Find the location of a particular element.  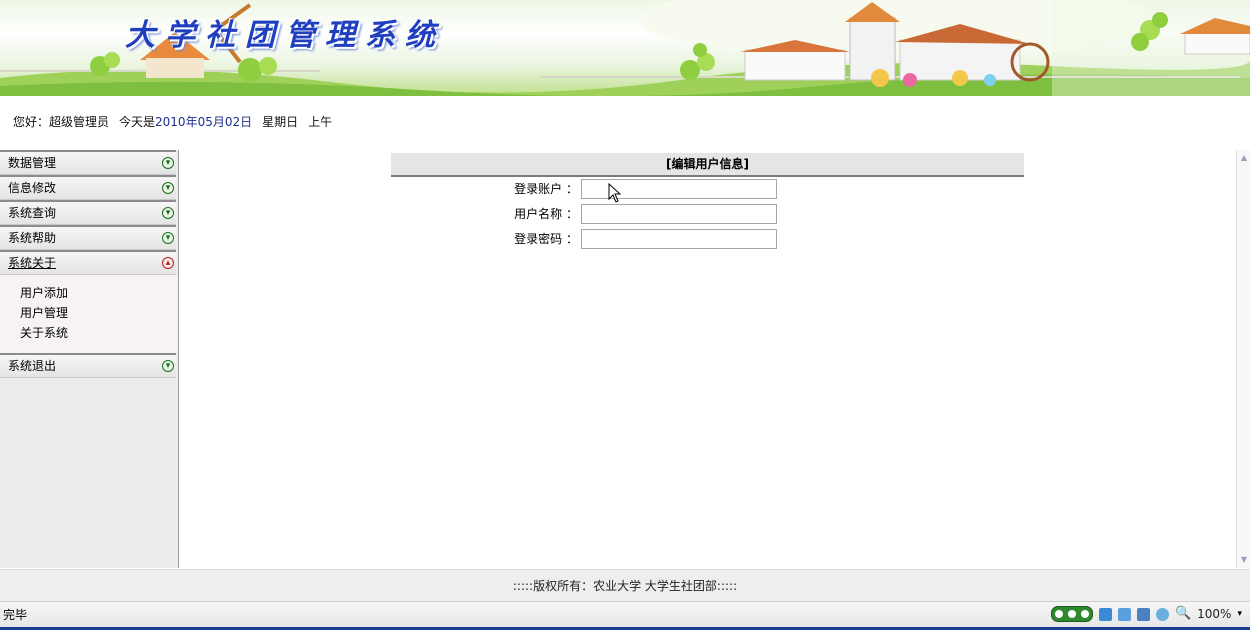

menu-label: 系统关于 is located at coordinates (32, 263).